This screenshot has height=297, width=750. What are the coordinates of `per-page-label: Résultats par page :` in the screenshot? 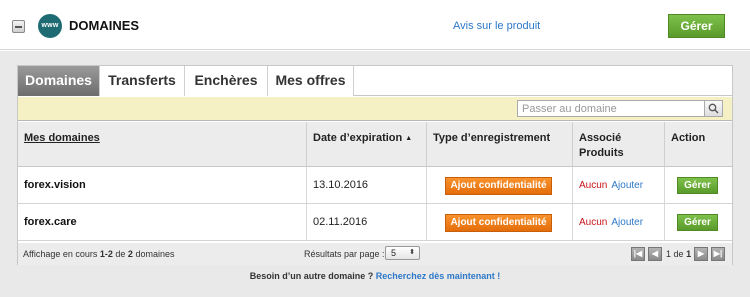 It's located at (344, 254).